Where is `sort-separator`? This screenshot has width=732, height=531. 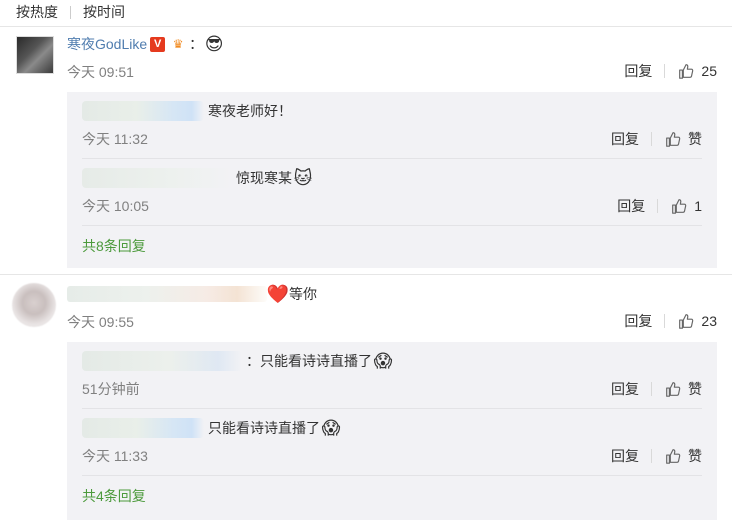
sort-separator is located at coordinates (70, 12).